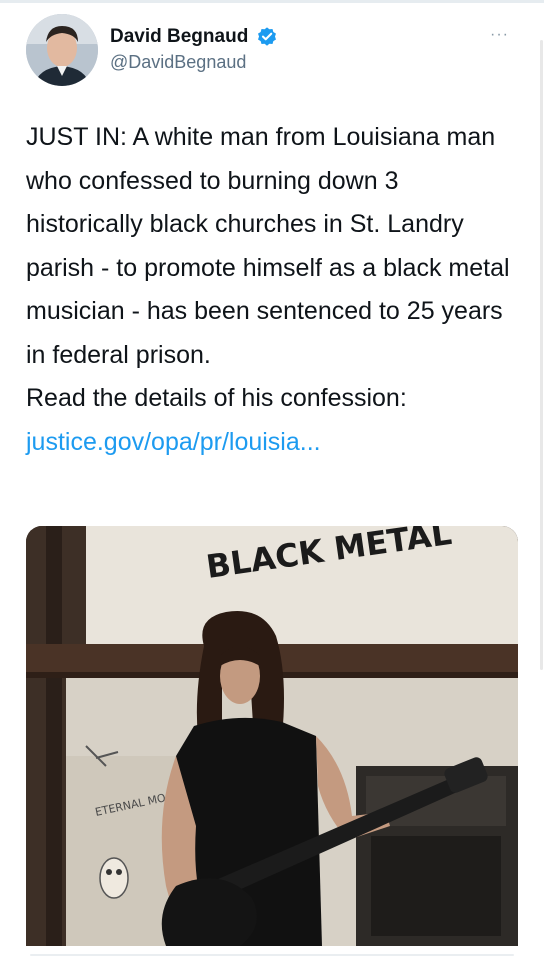 Image resolution: width=544 pixels, height=960 pixels. Describe the element at coordinates (499, 35) in the screenshot. I see `more-options-icon: ···` at that location.